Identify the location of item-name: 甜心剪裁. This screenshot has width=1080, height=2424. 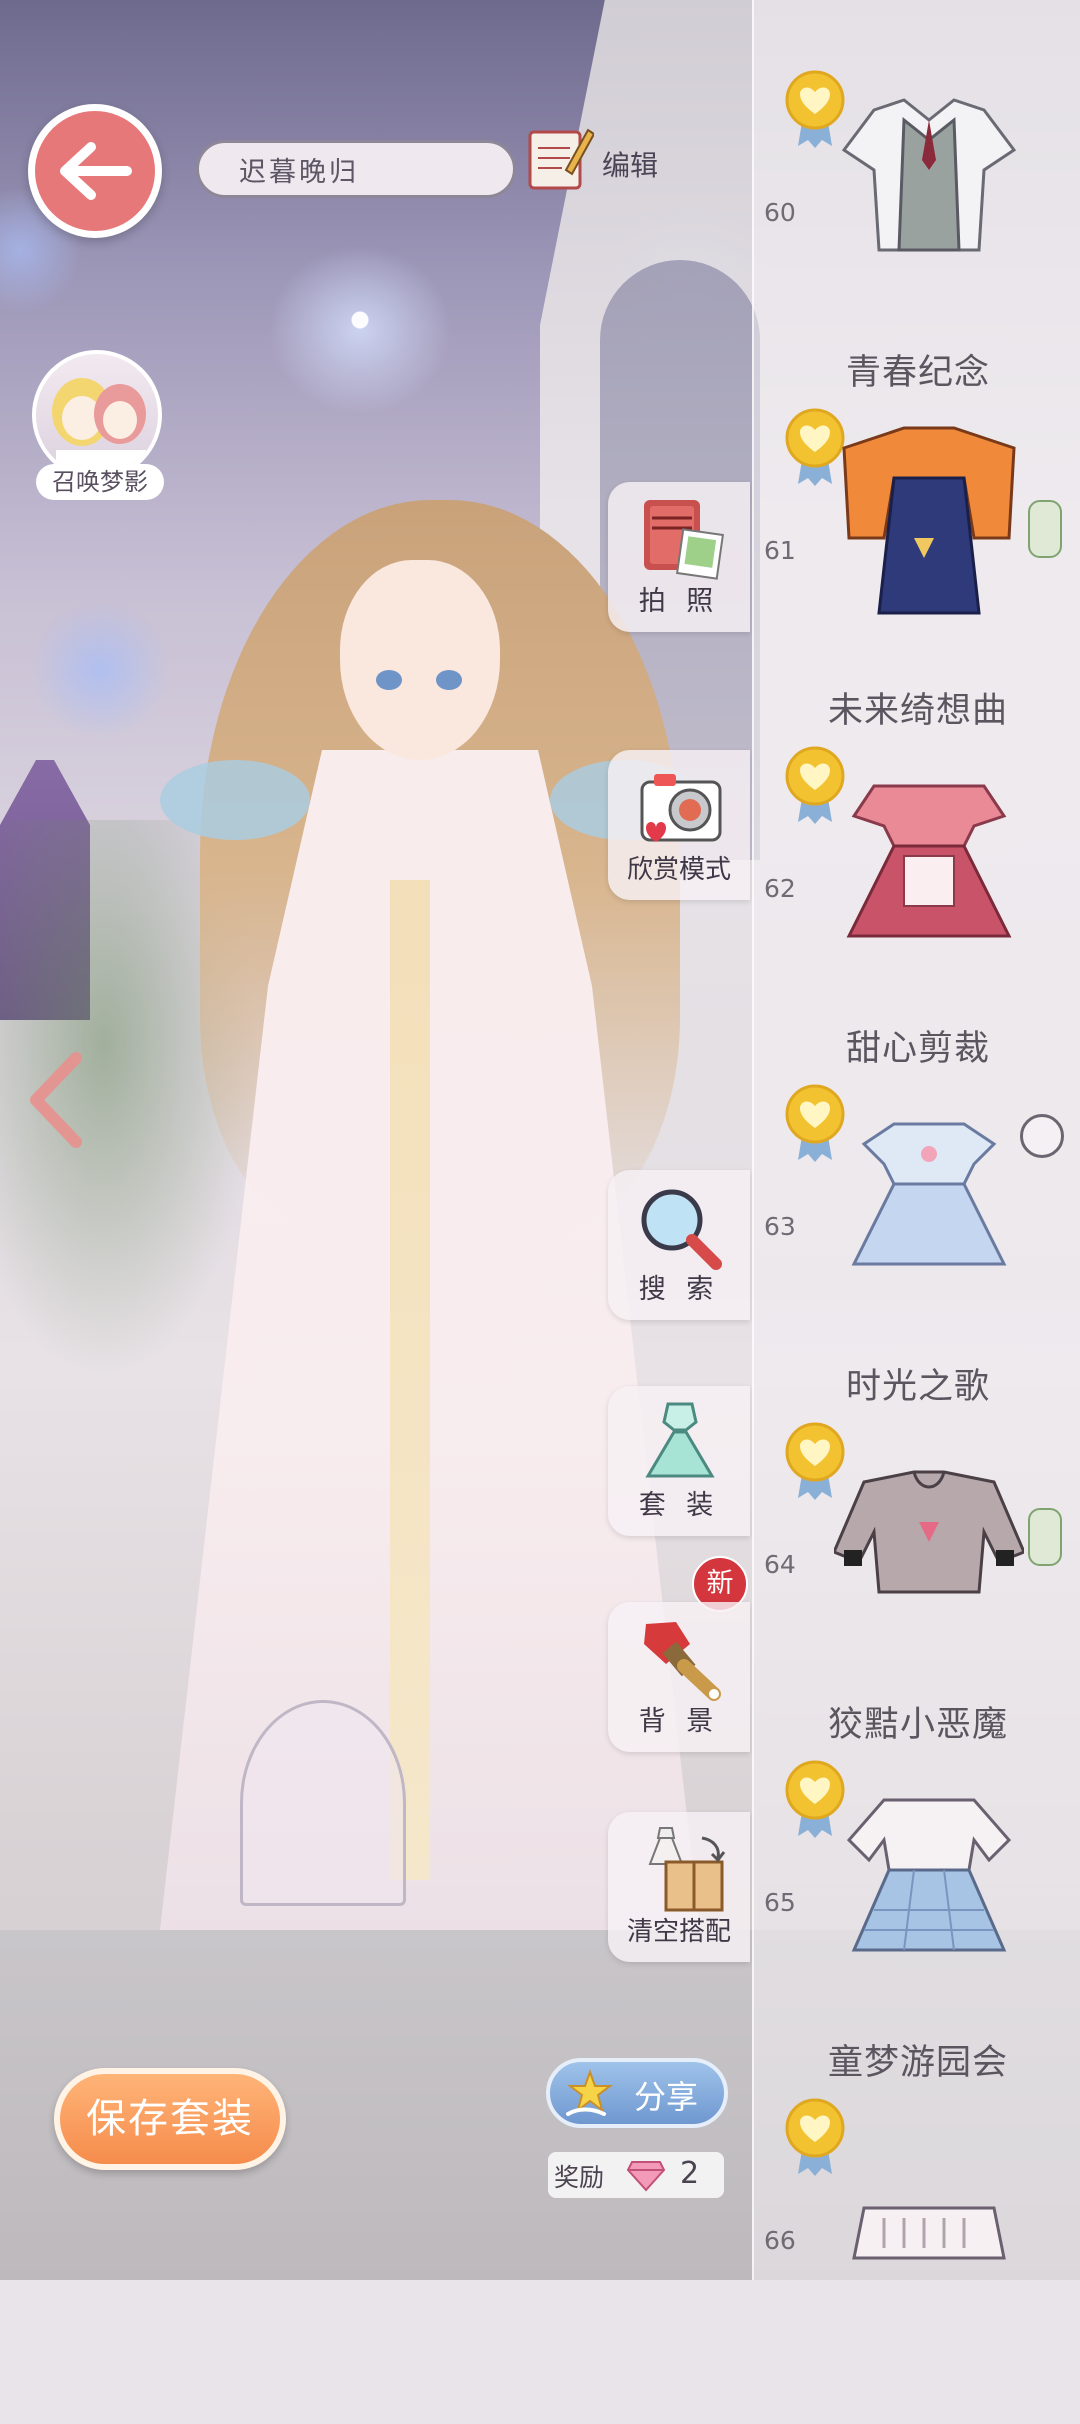
(917, 1049).